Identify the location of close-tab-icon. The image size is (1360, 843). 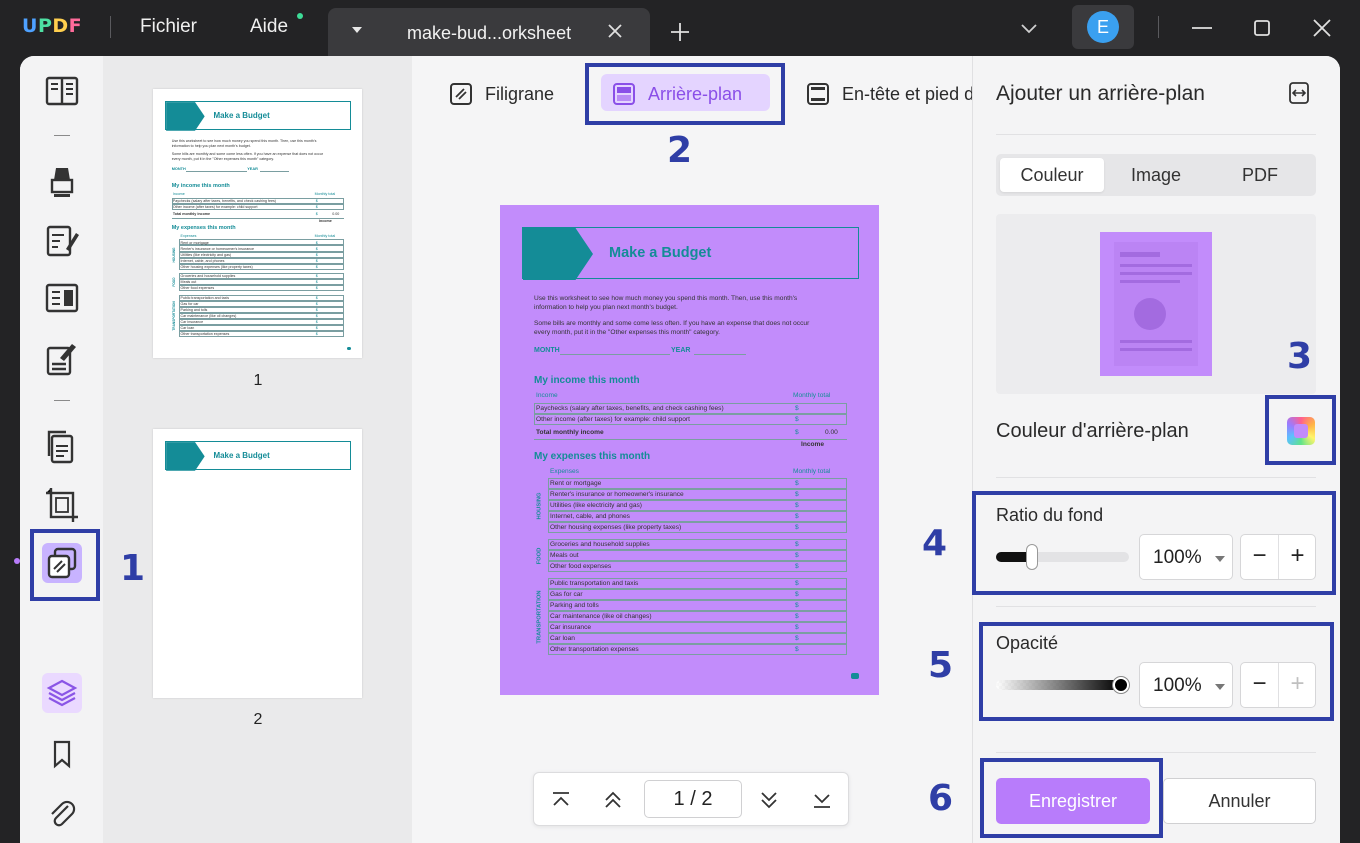
(615, 31).